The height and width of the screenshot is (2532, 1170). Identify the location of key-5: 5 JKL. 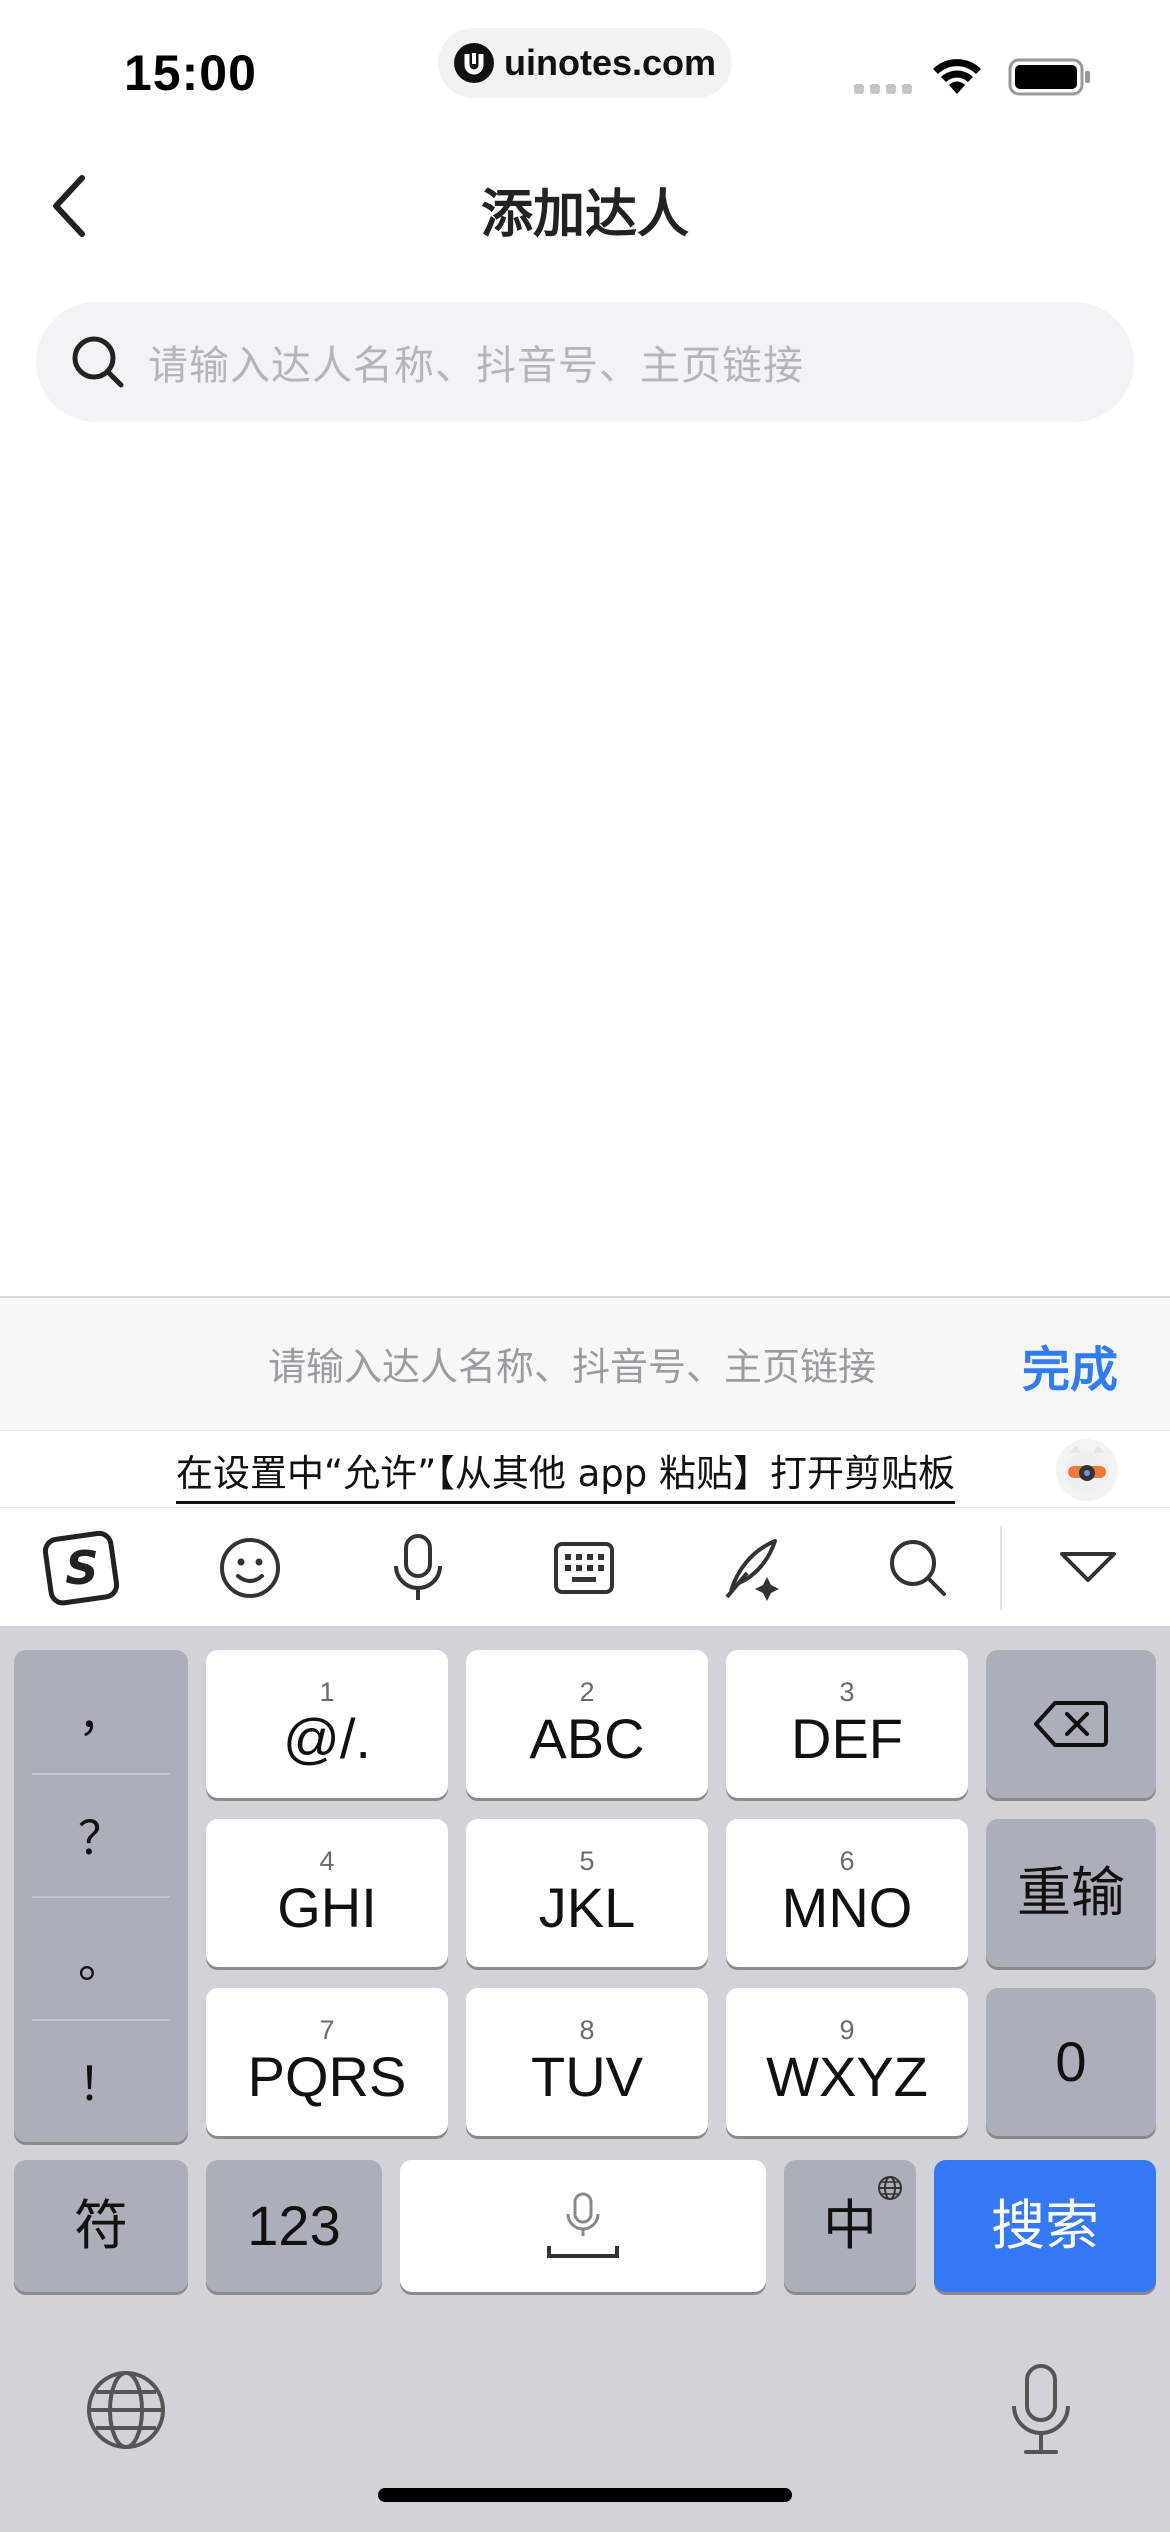
(587, 1893).